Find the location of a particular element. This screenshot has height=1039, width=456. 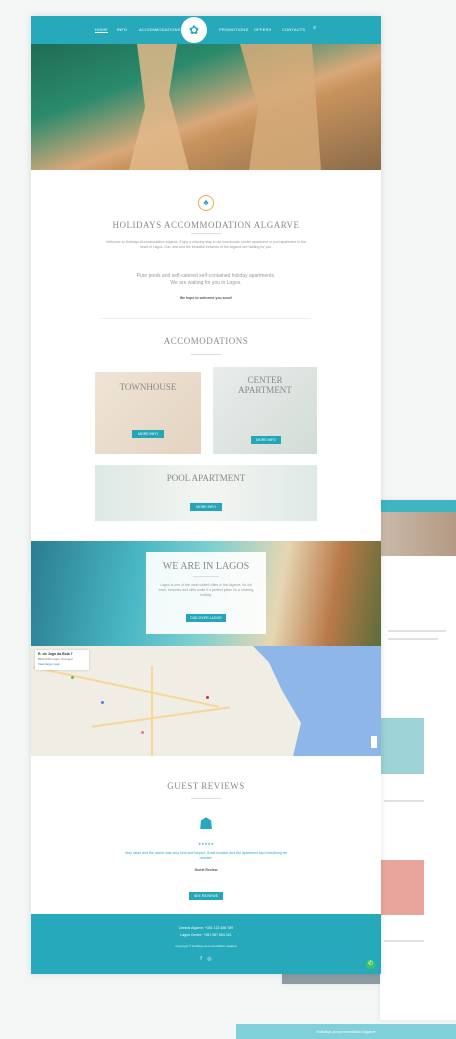

section-divider is located at coordinates (206, 318).